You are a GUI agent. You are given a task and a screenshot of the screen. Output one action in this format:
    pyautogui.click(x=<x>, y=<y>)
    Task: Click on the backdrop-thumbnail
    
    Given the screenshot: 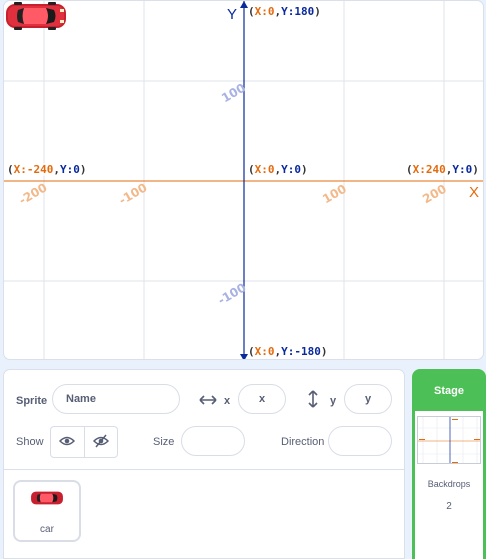 What is the action you would take?
    pyautogui.click(x=449, y=440)
    